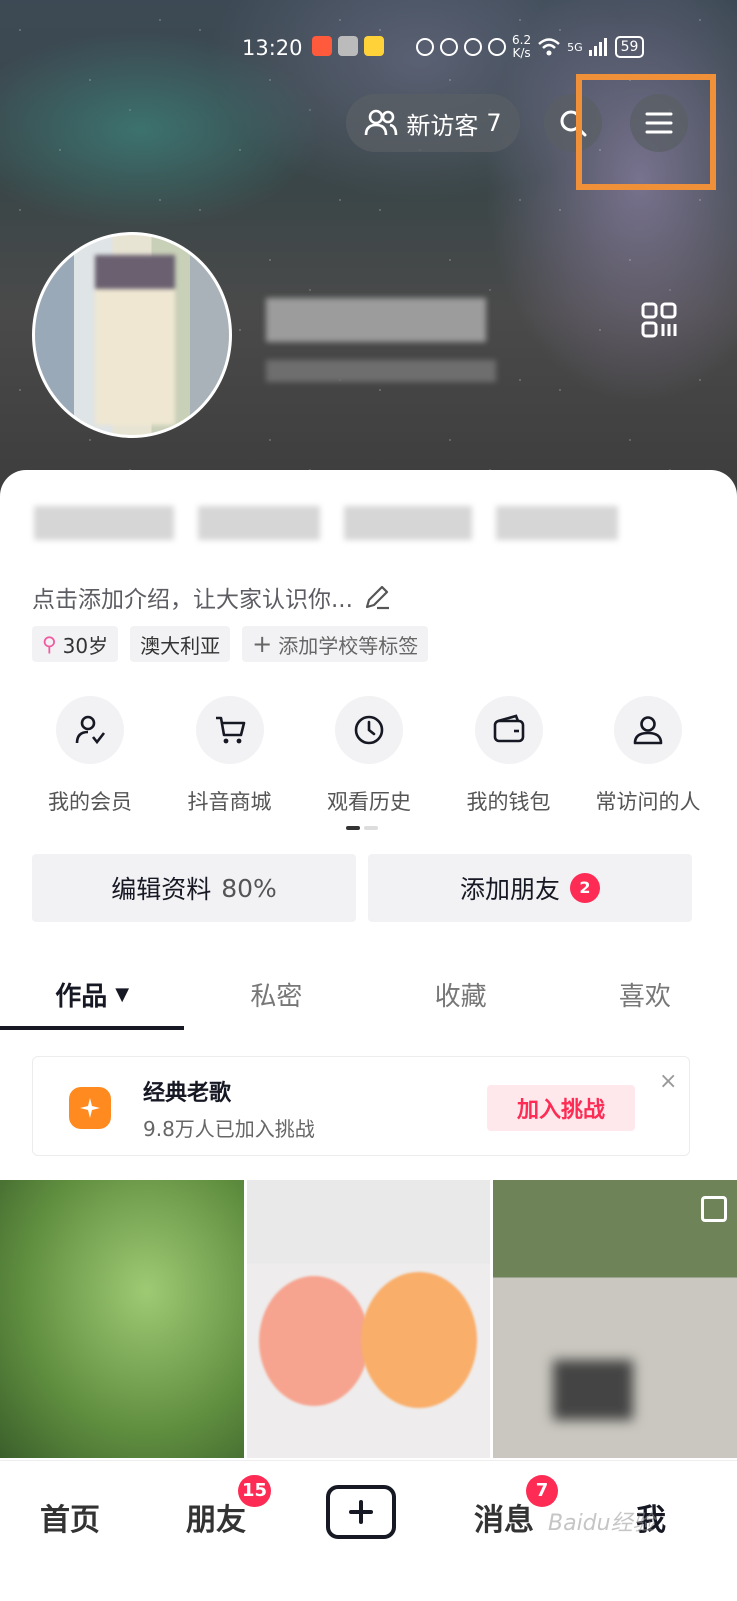  Describe the element at coordinates (361, 1106) in the screenshot. I see `challenge-banner: 经典老歌 9.8万人已加入挑战 加入挑战 ×` at that location.